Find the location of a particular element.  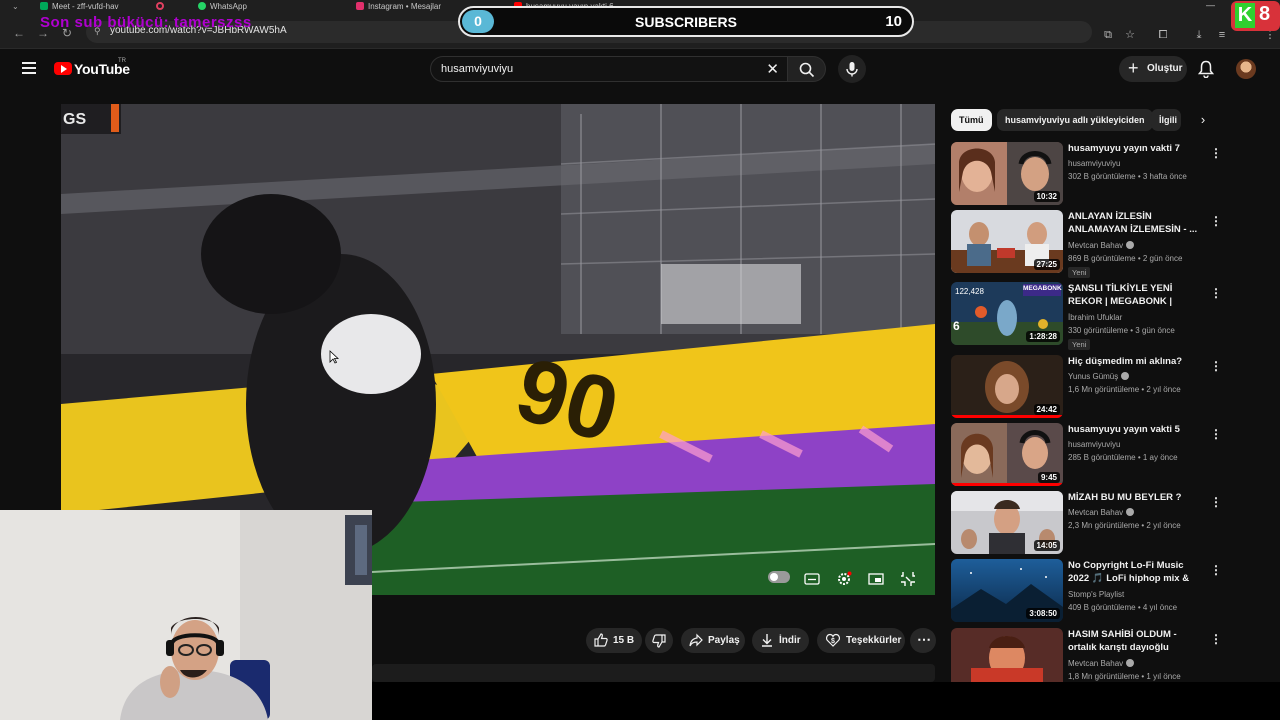

page-scrollbar is located at coordinates (1276, 366).